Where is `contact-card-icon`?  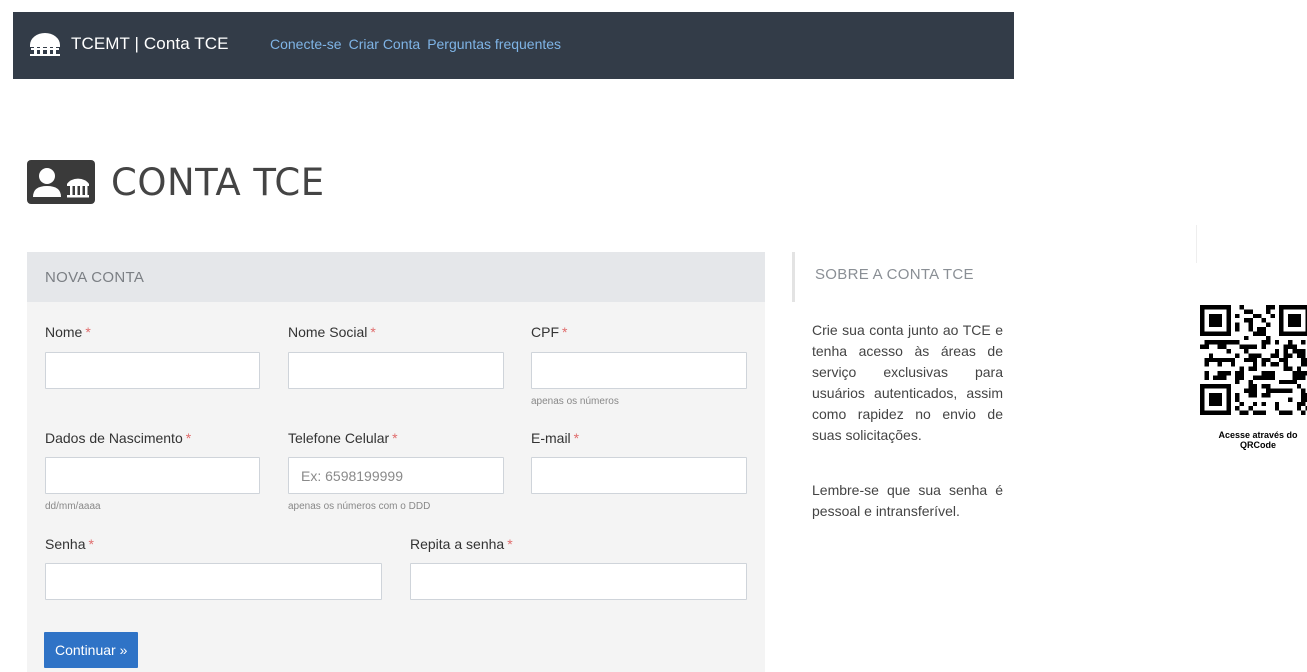 contact-card-icon is located at coordinates (61, 182).